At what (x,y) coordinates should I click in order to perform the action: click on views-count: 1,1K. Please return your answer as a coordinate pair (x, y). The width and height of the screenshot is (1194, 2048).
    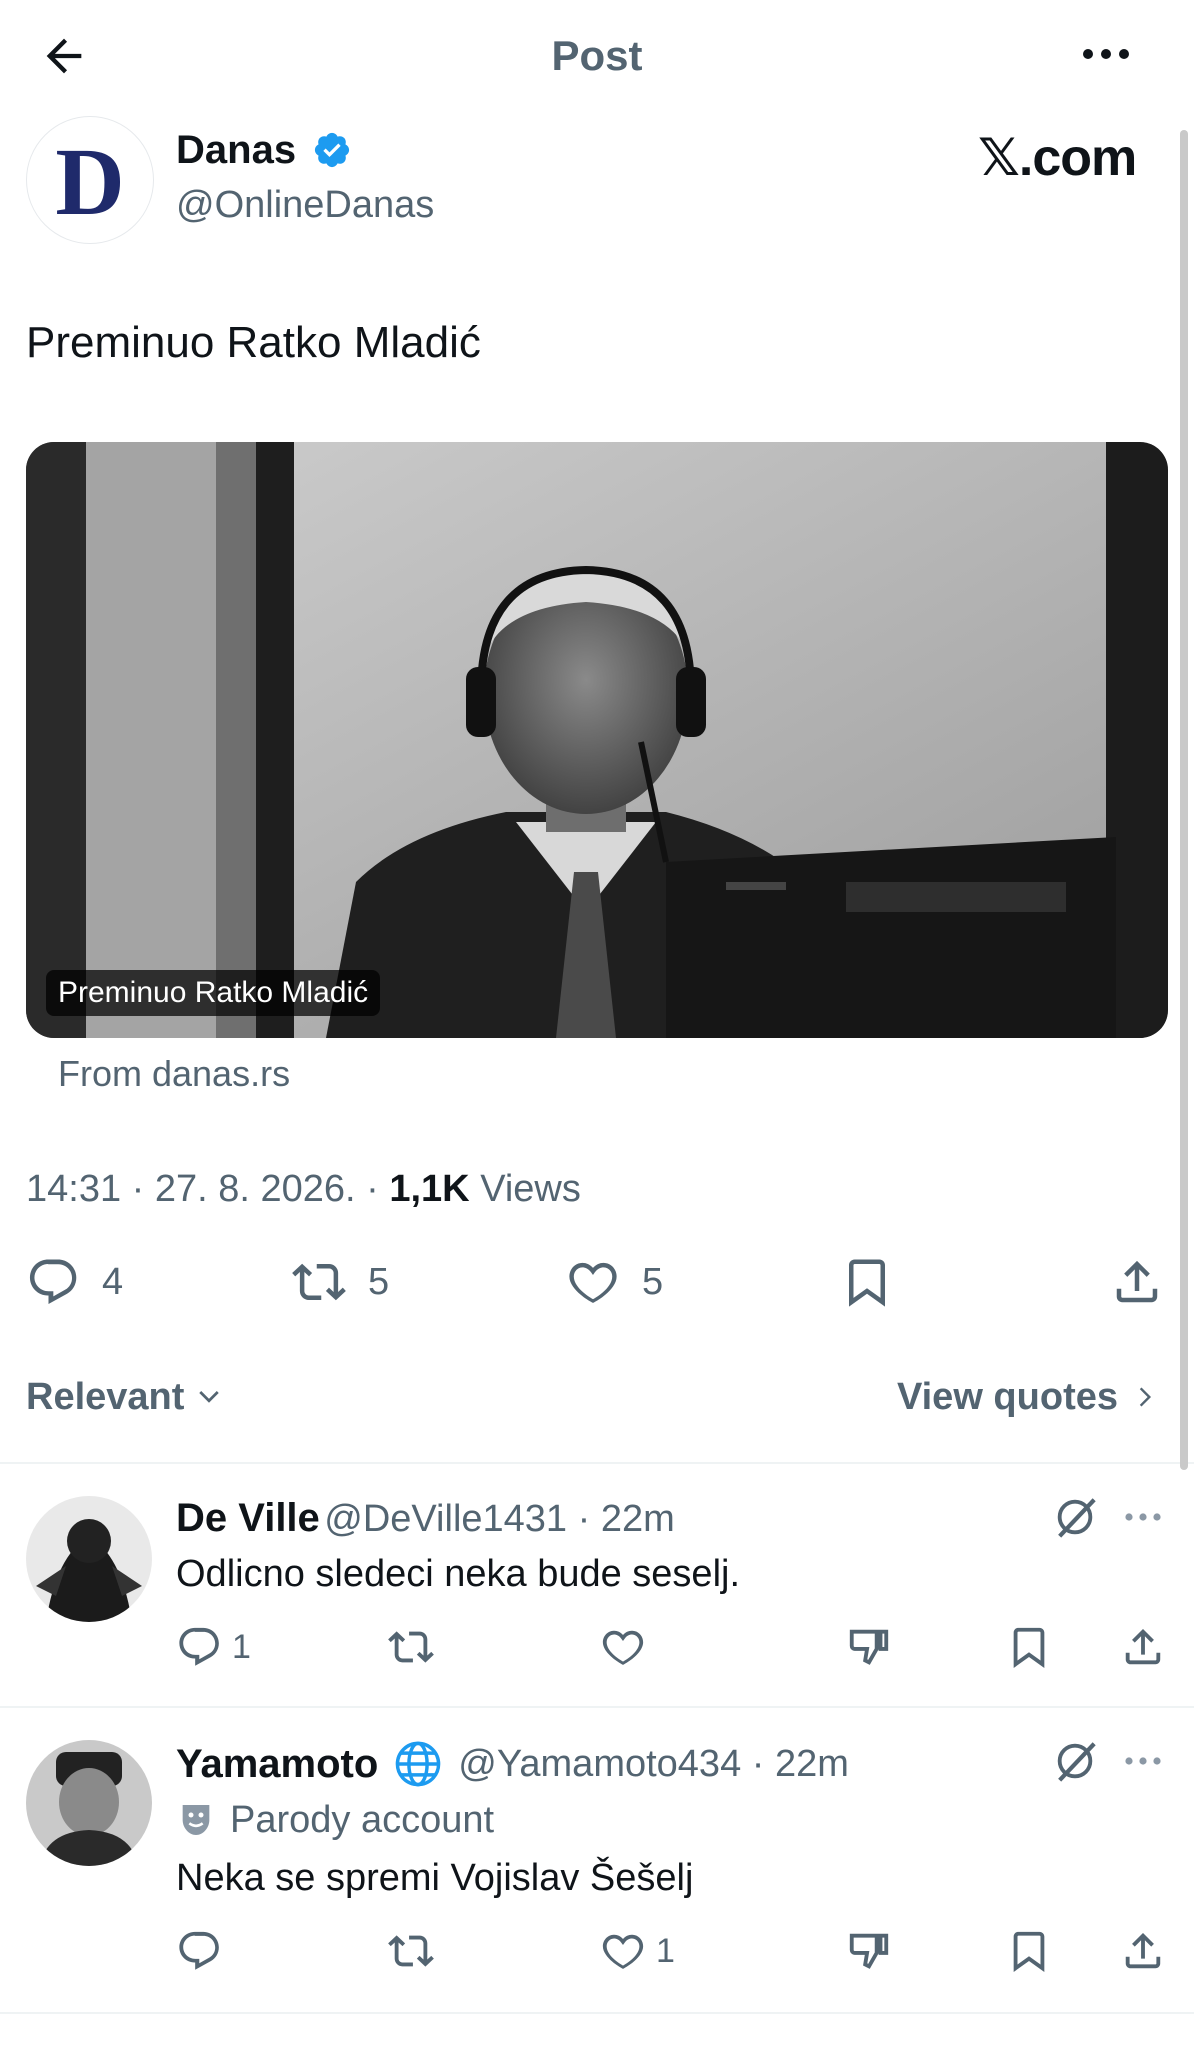
    Looking at the image, I should click on (429, 1189).